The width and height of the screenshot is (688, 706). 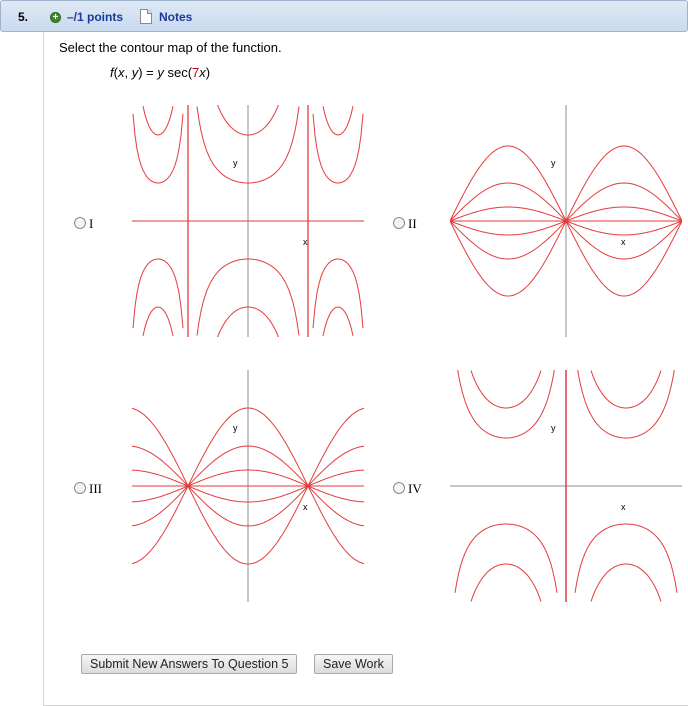 I want to click on submit-button: Submit New Answers To Question 5, so click(x=189, y=664).